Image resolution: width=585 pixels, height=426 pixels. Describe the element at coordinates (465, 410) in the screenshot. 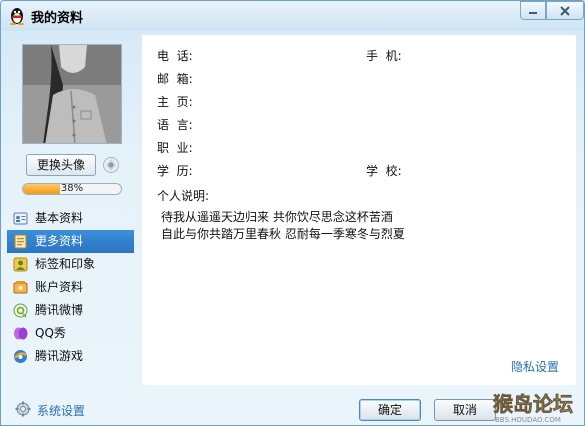

I see `cancel-button: 取消` at that location.